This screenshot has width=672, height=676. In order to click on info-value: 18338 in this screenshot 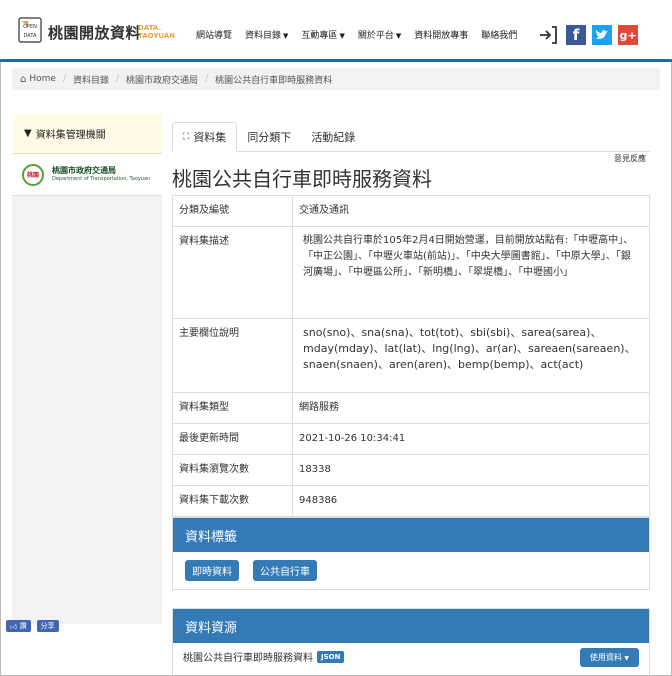, I will do `click(471, 470)`.